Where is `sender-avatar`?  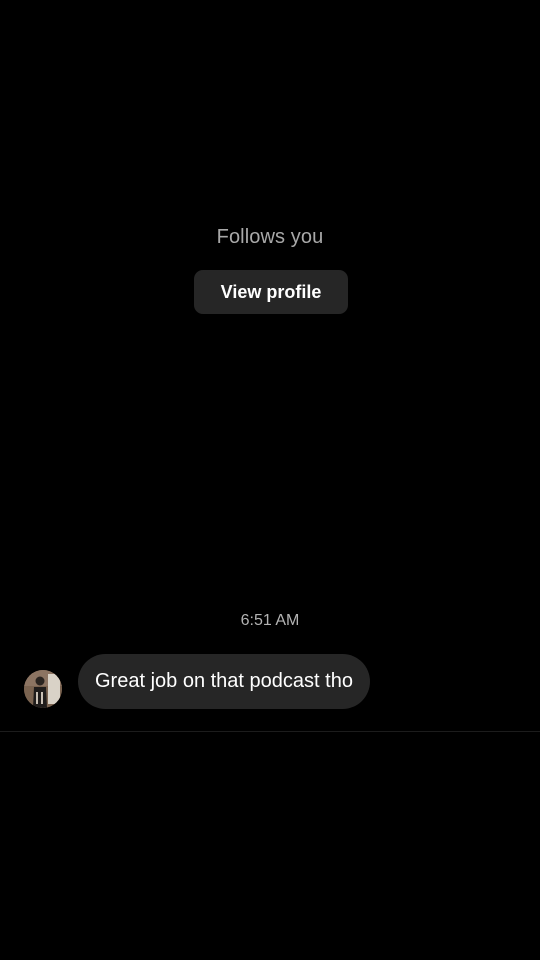
sender-avatar is located at coordinates (43, 689).